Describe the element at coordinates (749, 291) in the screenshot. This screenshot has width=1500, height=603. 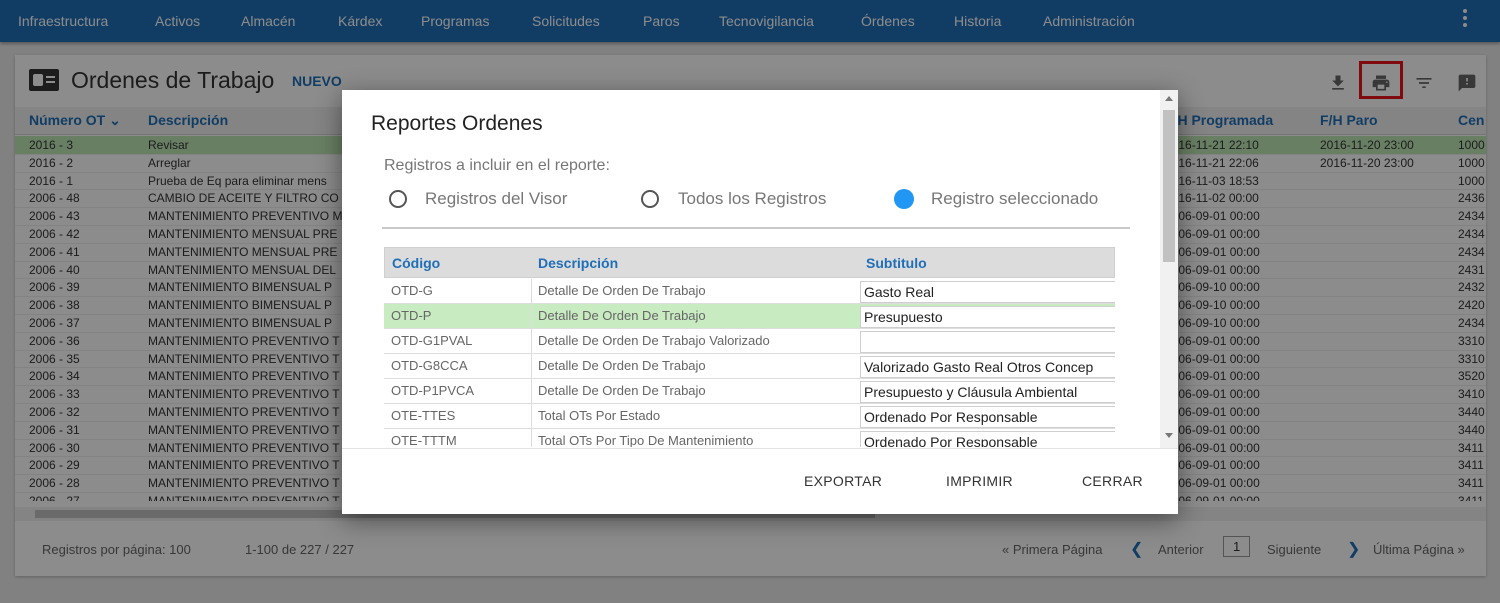
I see `report-row: OTD-G Detalle De Orden De Trabajo` at that location.